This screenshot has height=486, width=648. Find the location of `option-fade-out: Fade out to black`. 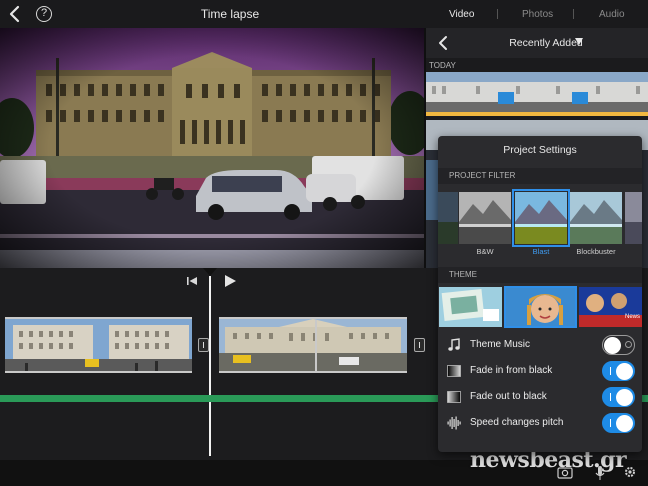

option-fade-out: Fade out to black is located at coordinates (540, 397).